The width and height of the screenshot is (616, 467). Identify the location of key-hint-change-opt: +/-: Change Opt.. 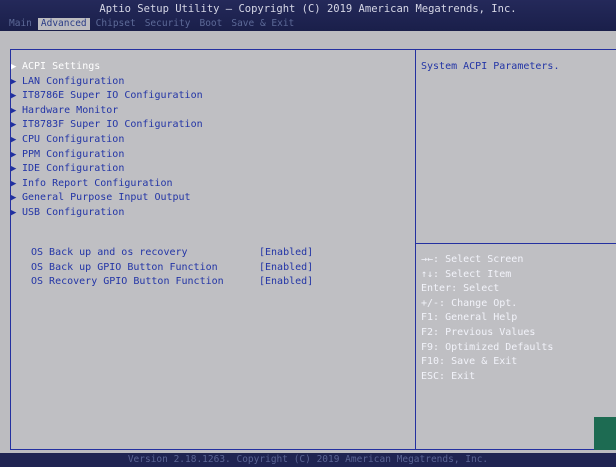
(469, 303).